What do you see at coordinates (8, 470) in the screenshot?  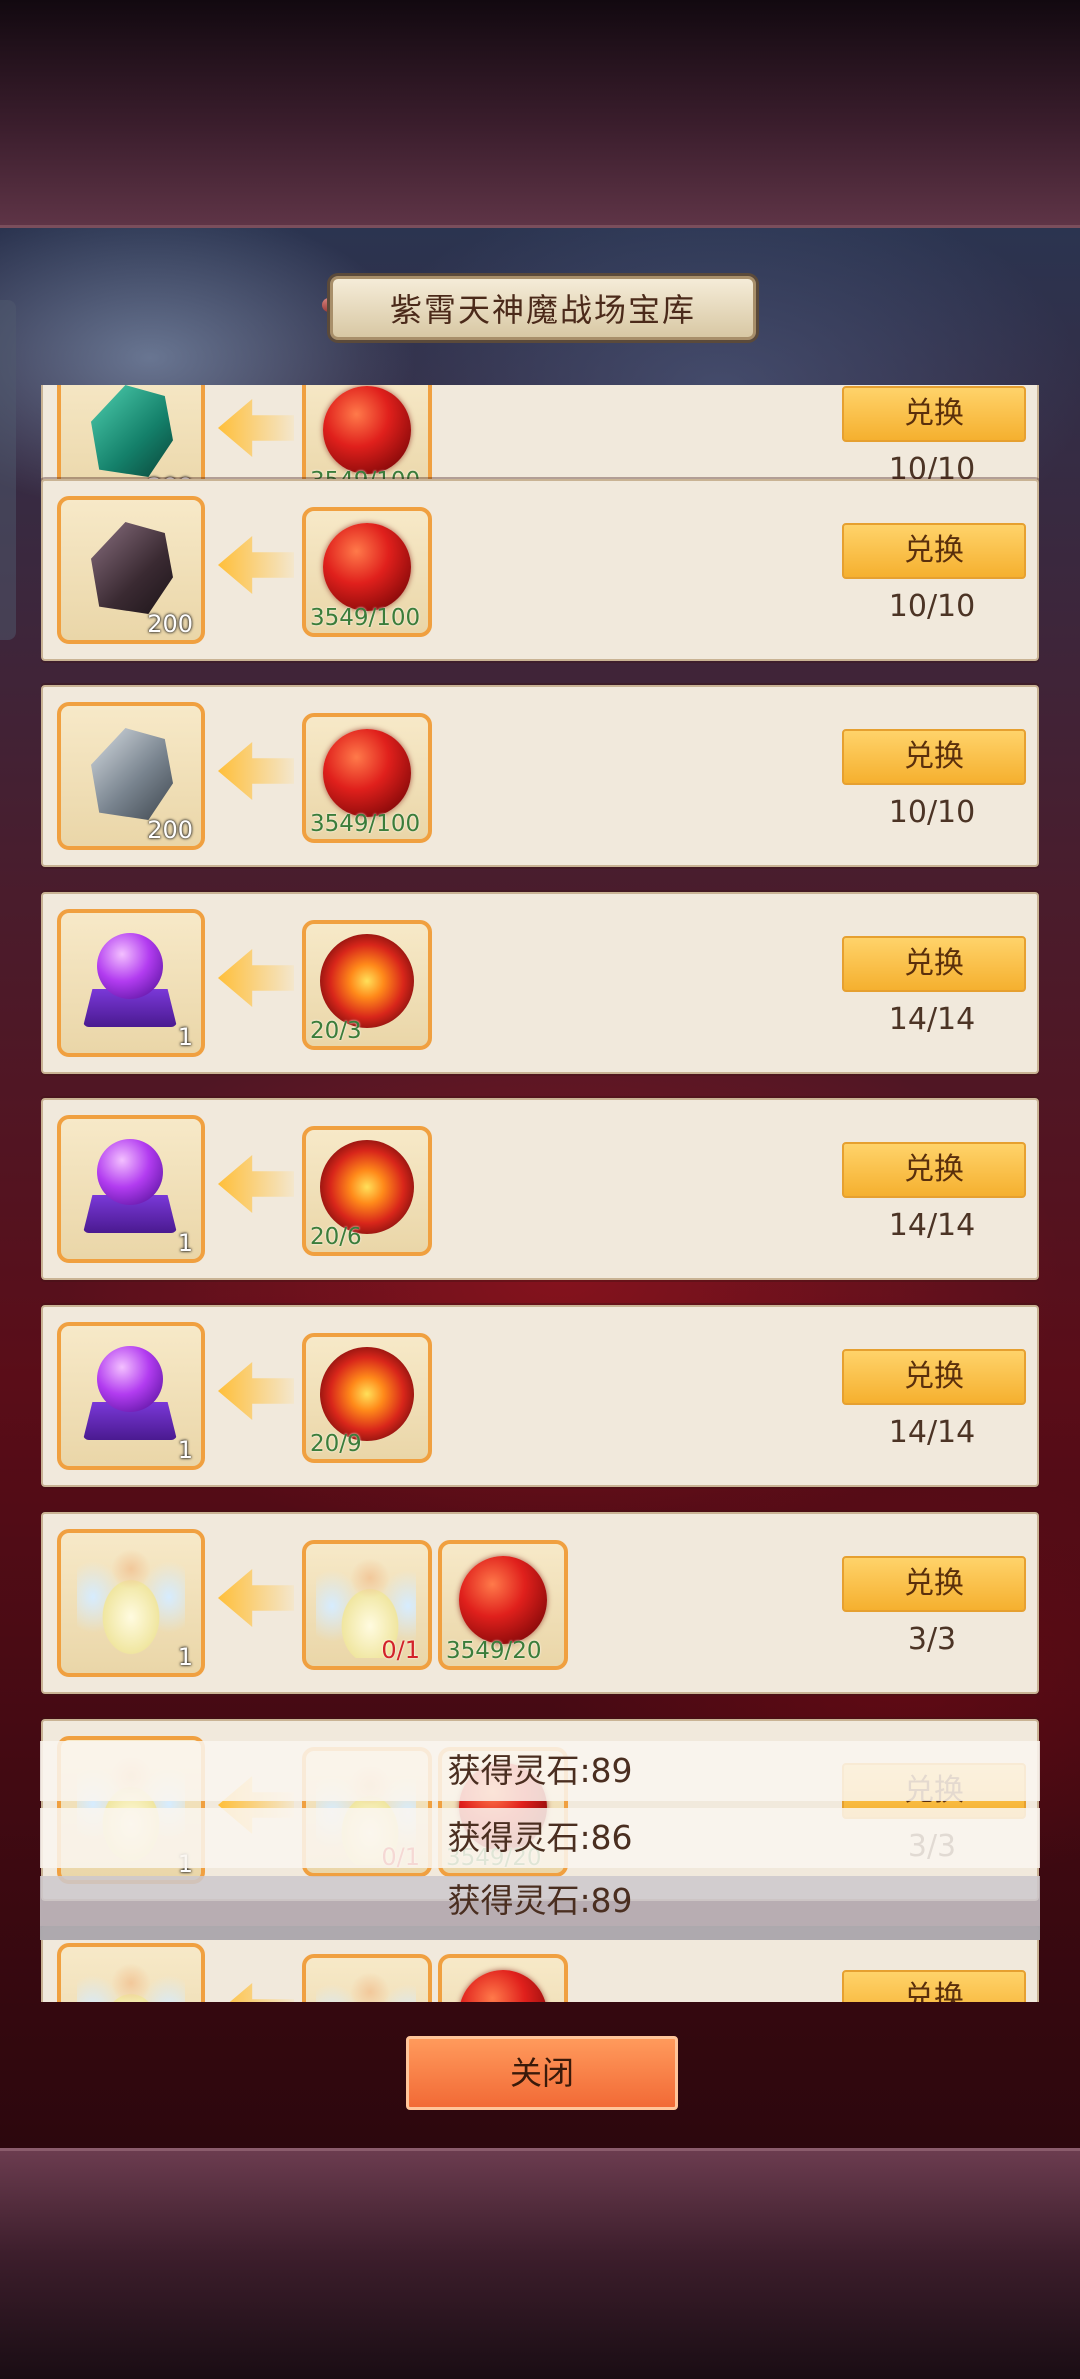 I see `side-tab` at bounding box center [8, 470].